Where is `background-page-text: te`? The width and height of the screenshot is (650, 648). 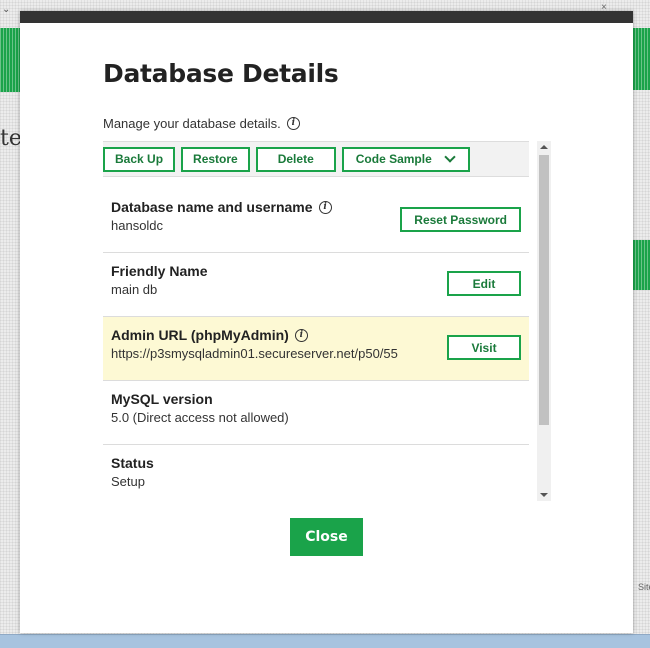 background-page-text: te is located at coordinates (11, 138).